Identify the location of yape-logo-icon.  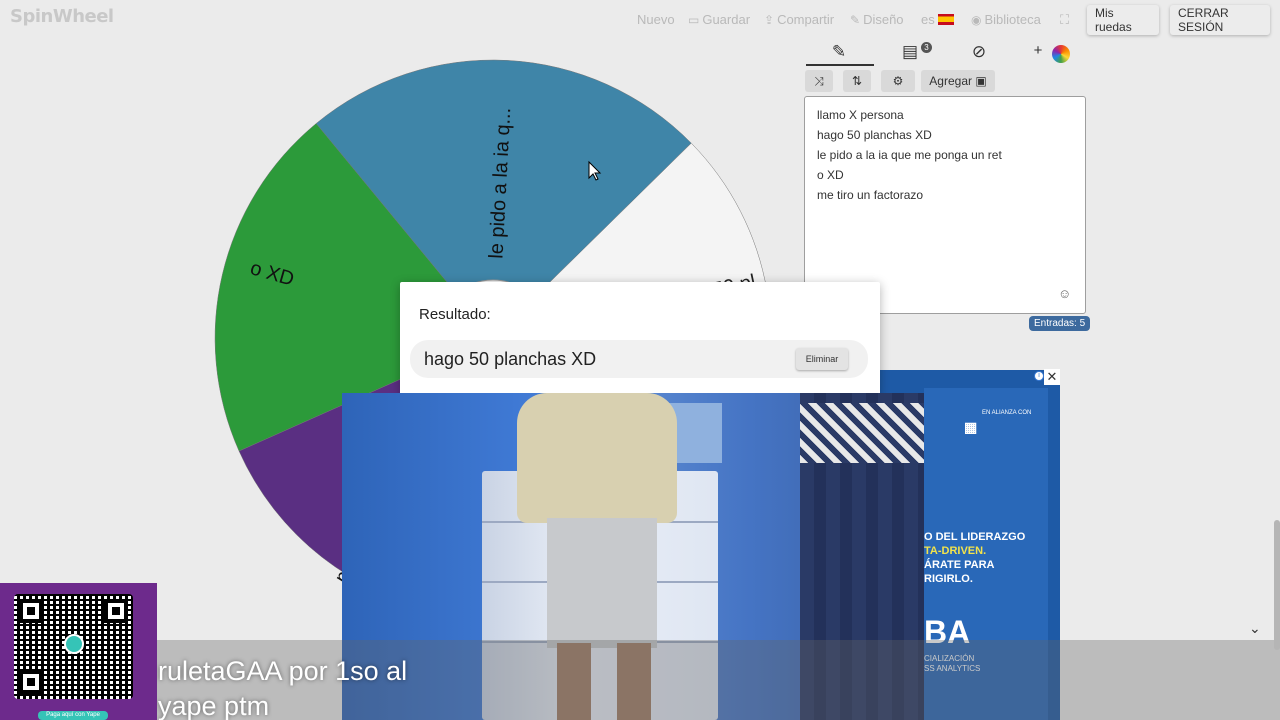
(74, 644).